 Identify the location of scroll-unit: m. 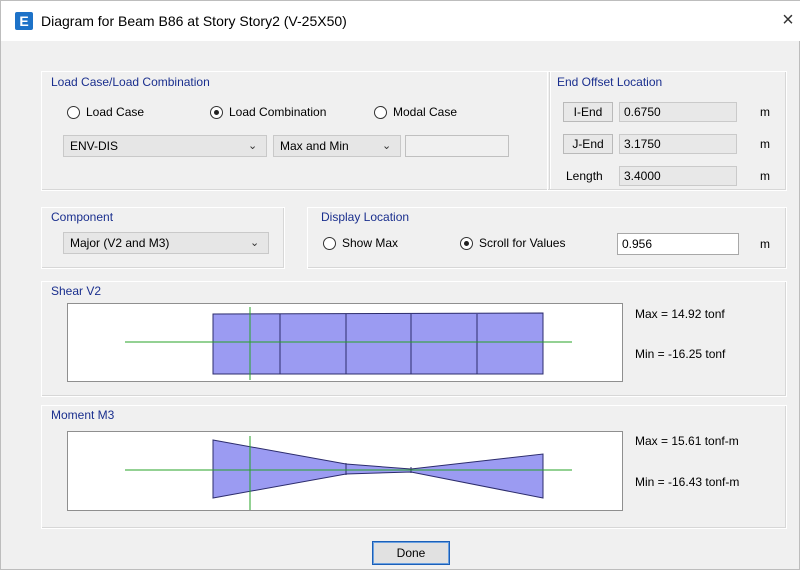
(765, 244).